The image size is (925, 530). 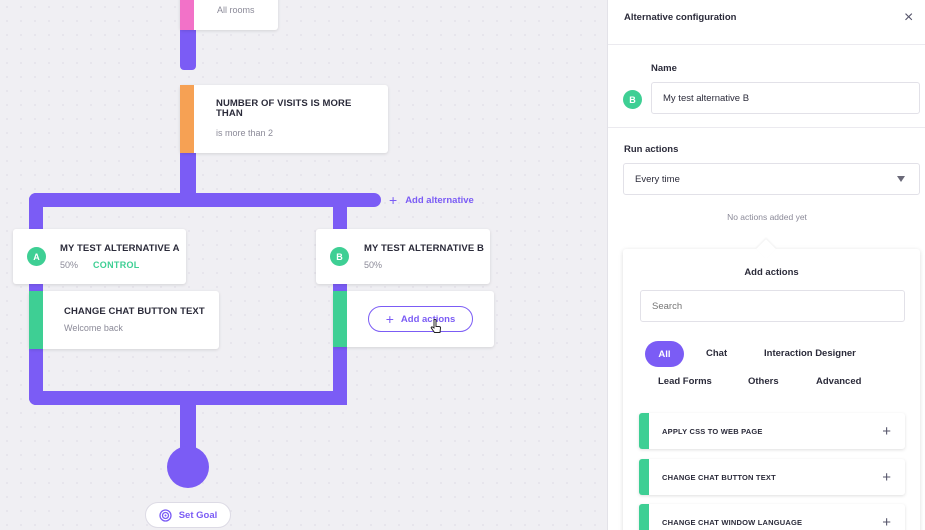 I want to click on close-icon: ×, so click(x=908, y=18).